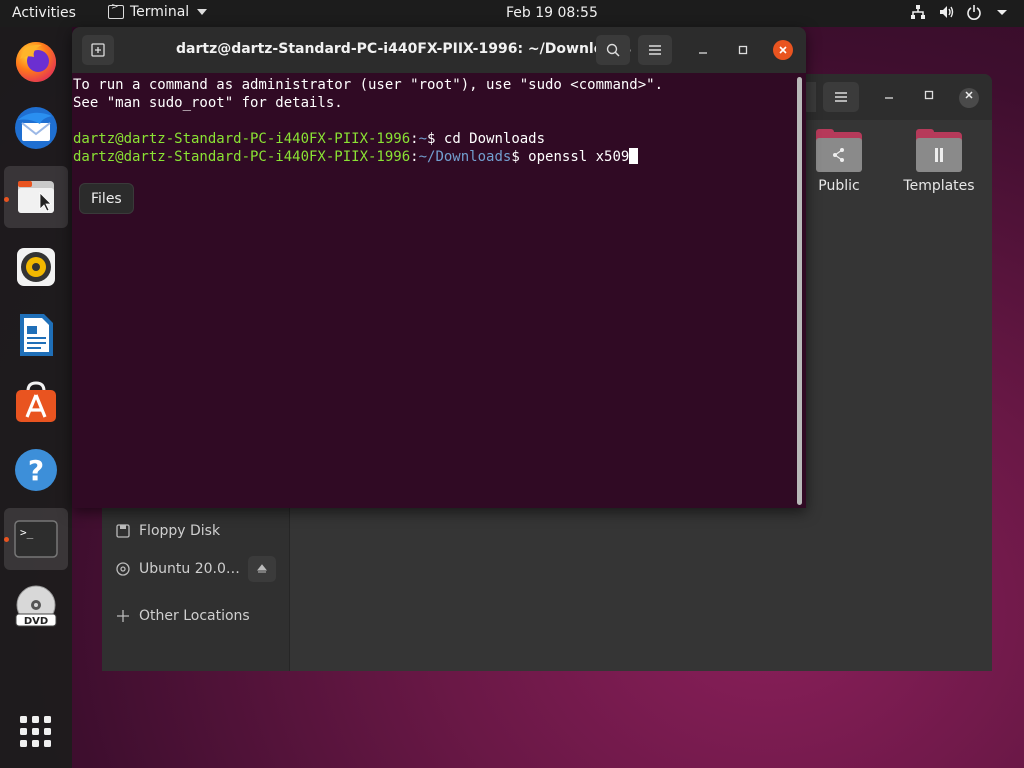  I want to click on new-tab-button, so click(98, 50).